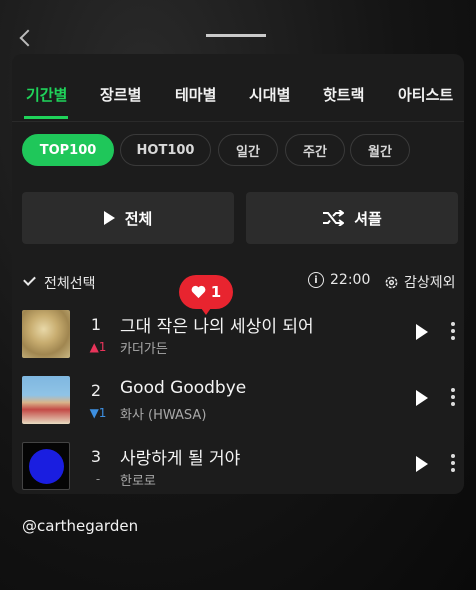 The height and width of the screenshot is (590, 476). I want to click on play-all-label: 전체, so click(138, 218).